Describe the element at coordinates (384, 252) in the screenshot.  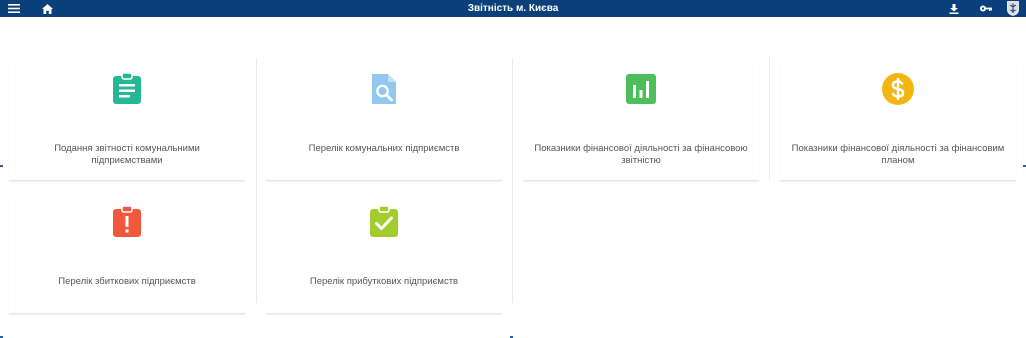
I see `card-profitable-enterprises: Перелік прибуткових підприємств` at that location.